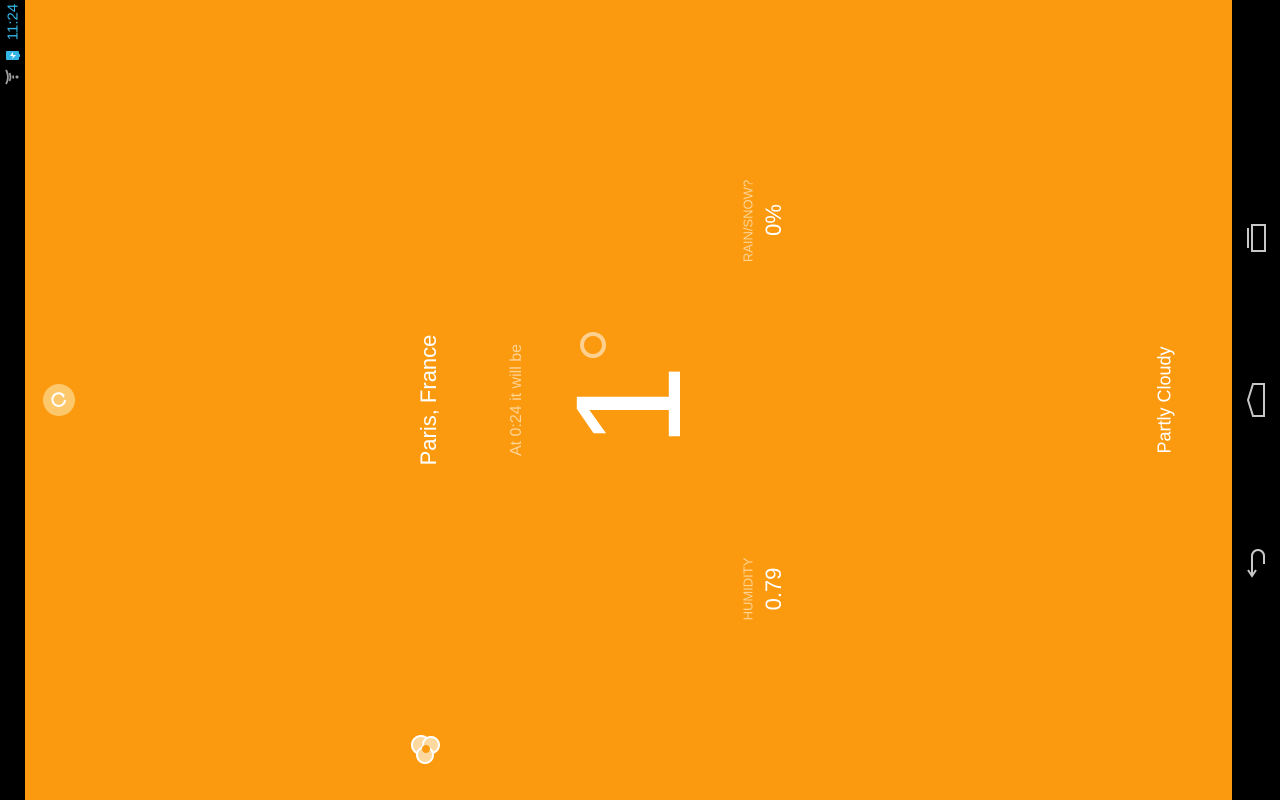 The image size is (1280, 800). I want to click on forecast-time-label: At 0:24 it will be, so click(516, 400).